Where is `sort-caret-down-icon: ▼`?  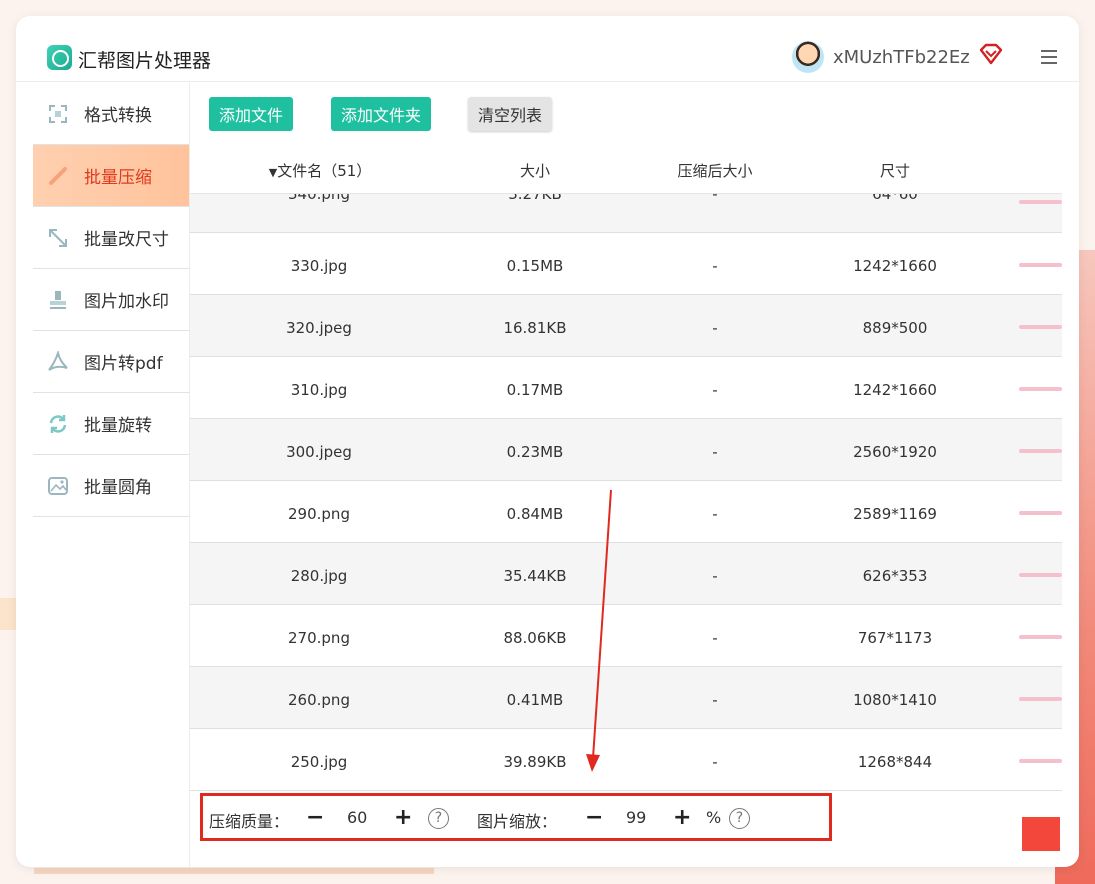
sort-caret-down-icon: ▼ is located at coordinates (273, 172).